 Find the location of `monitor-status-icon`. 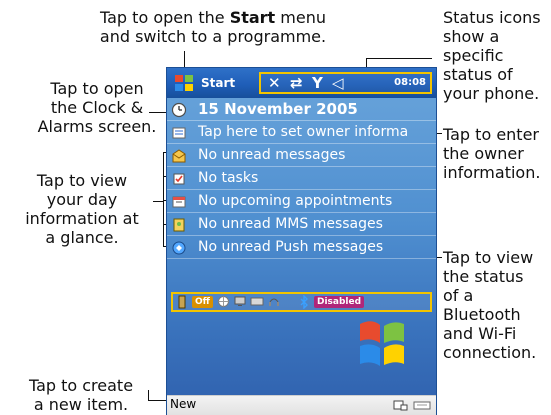

monitor-status-icon is located at coordinates (240, 301).